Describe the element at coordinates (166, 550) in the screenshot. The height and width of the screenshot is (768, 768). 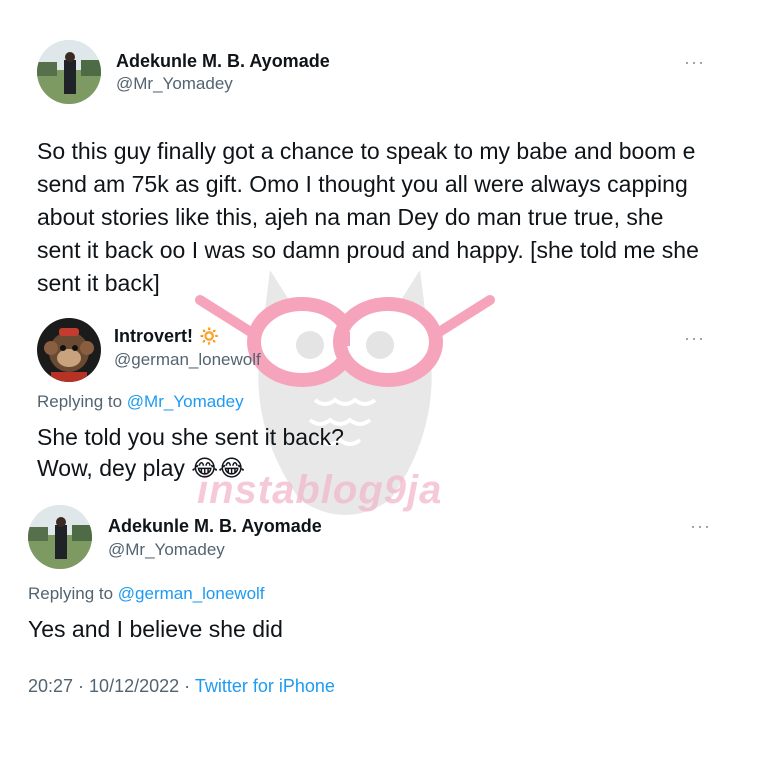
I see `reply-author-handle: @Mr_Yomadey` at that location.